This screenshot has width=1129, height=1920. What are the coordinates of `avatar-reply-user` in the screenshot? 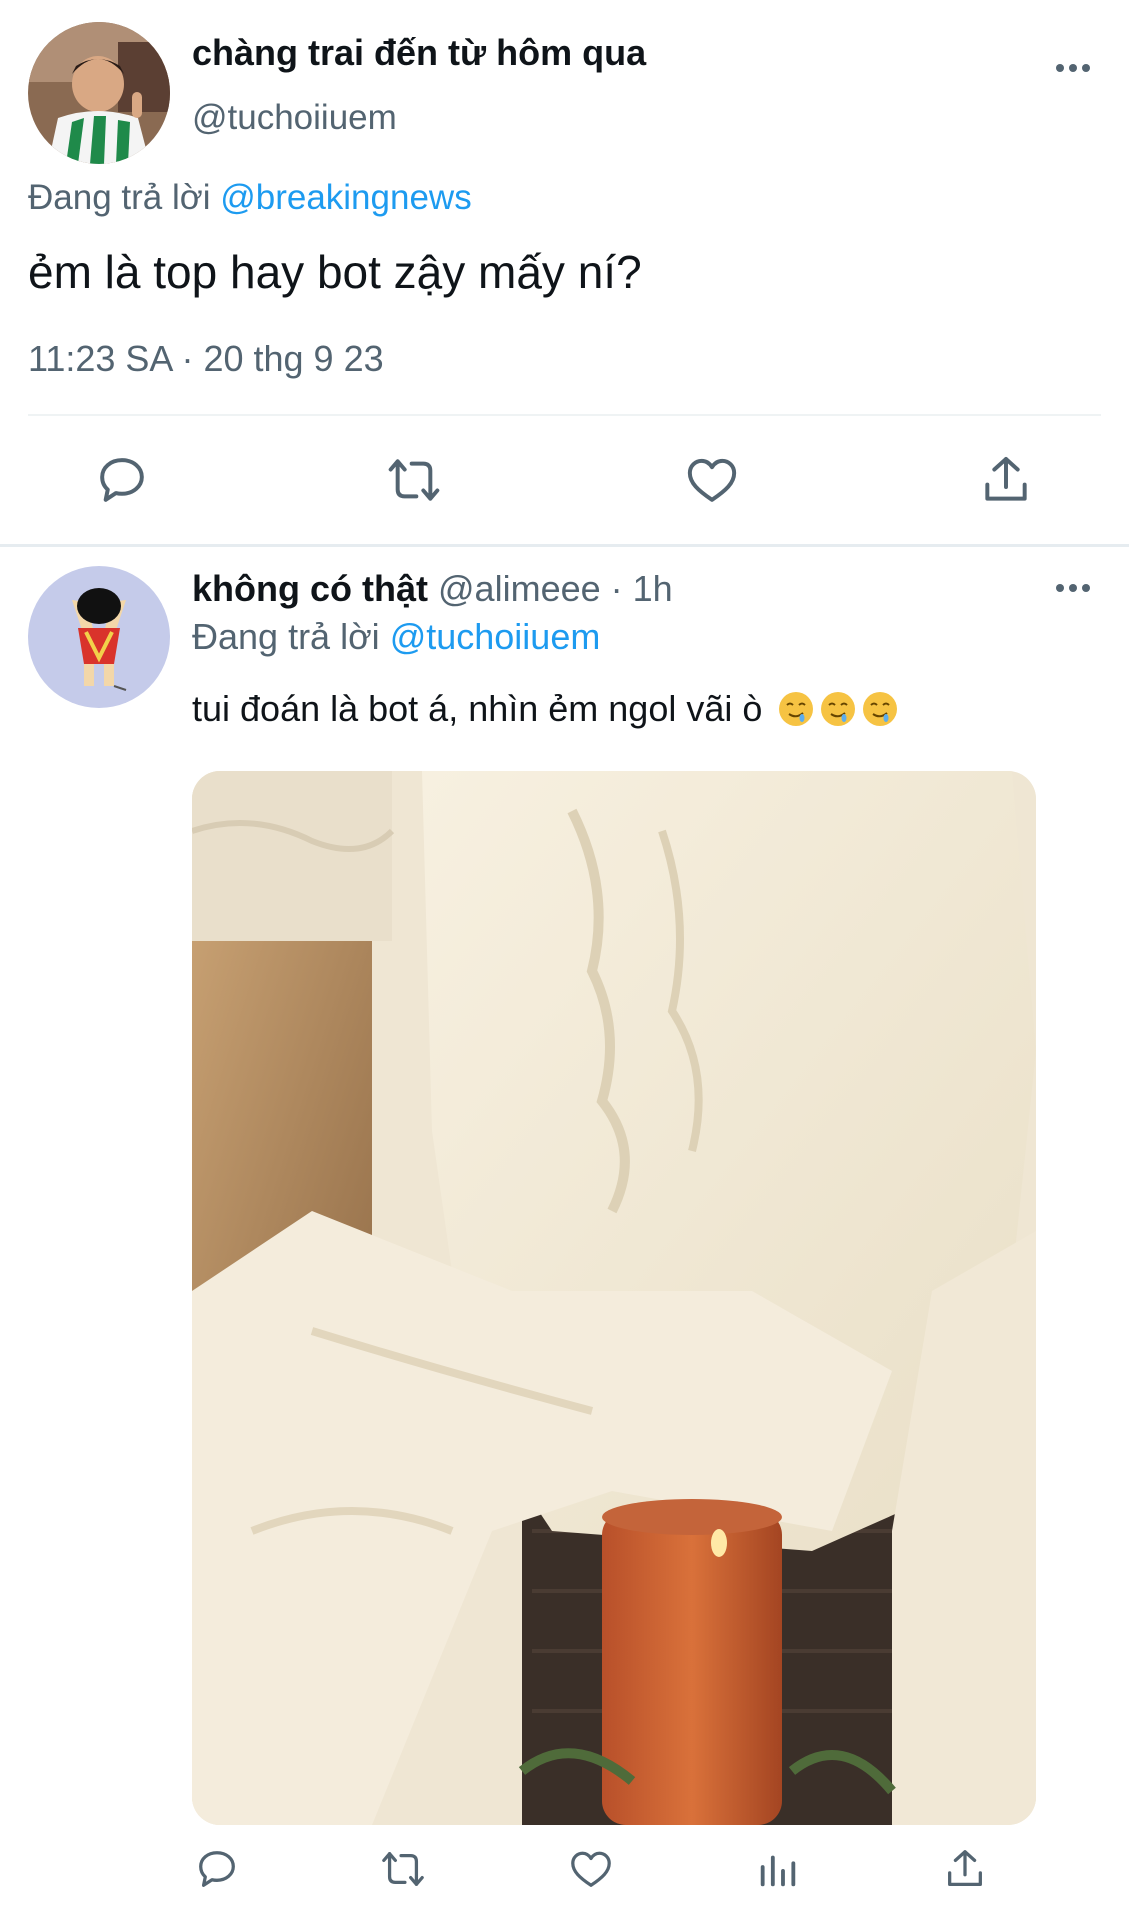 It's located at (99, 637).